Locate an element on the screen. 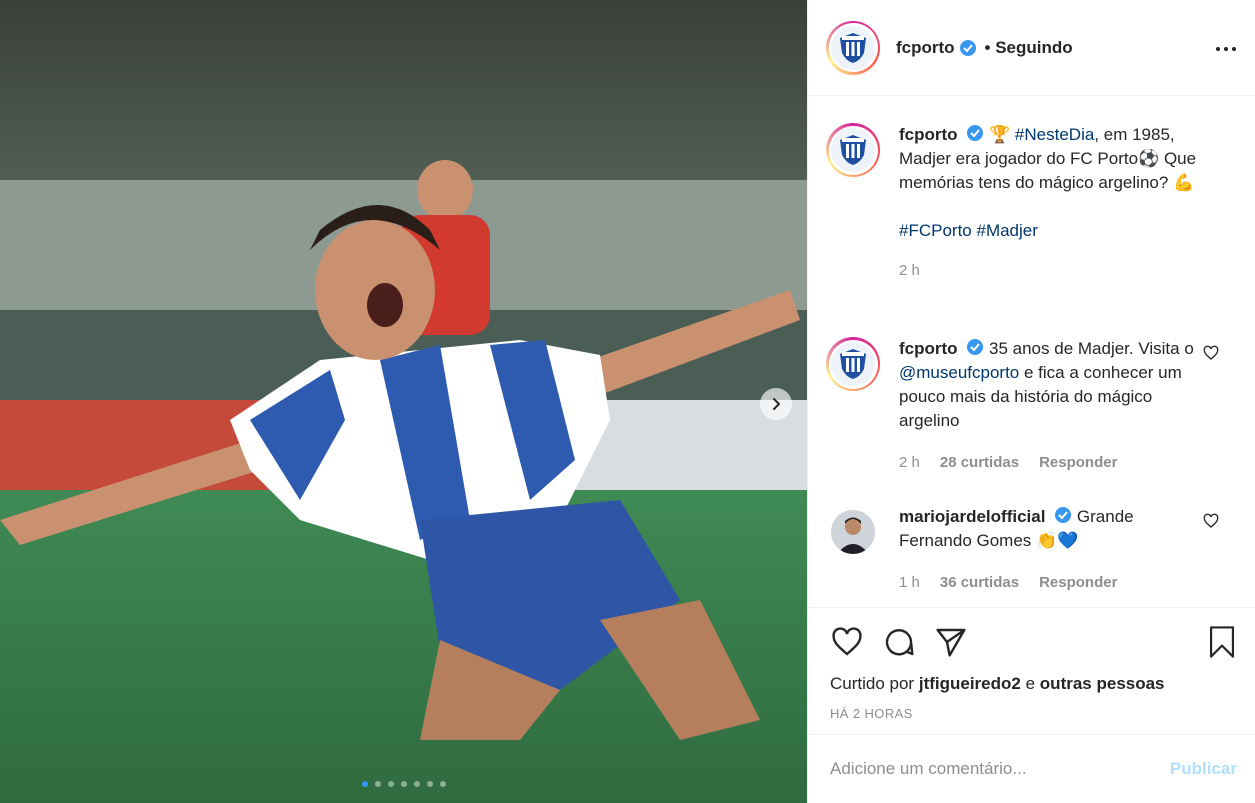 This screenshot has width=1255, height=803. caption-username: fcporto is located at coordinates (928, 134).